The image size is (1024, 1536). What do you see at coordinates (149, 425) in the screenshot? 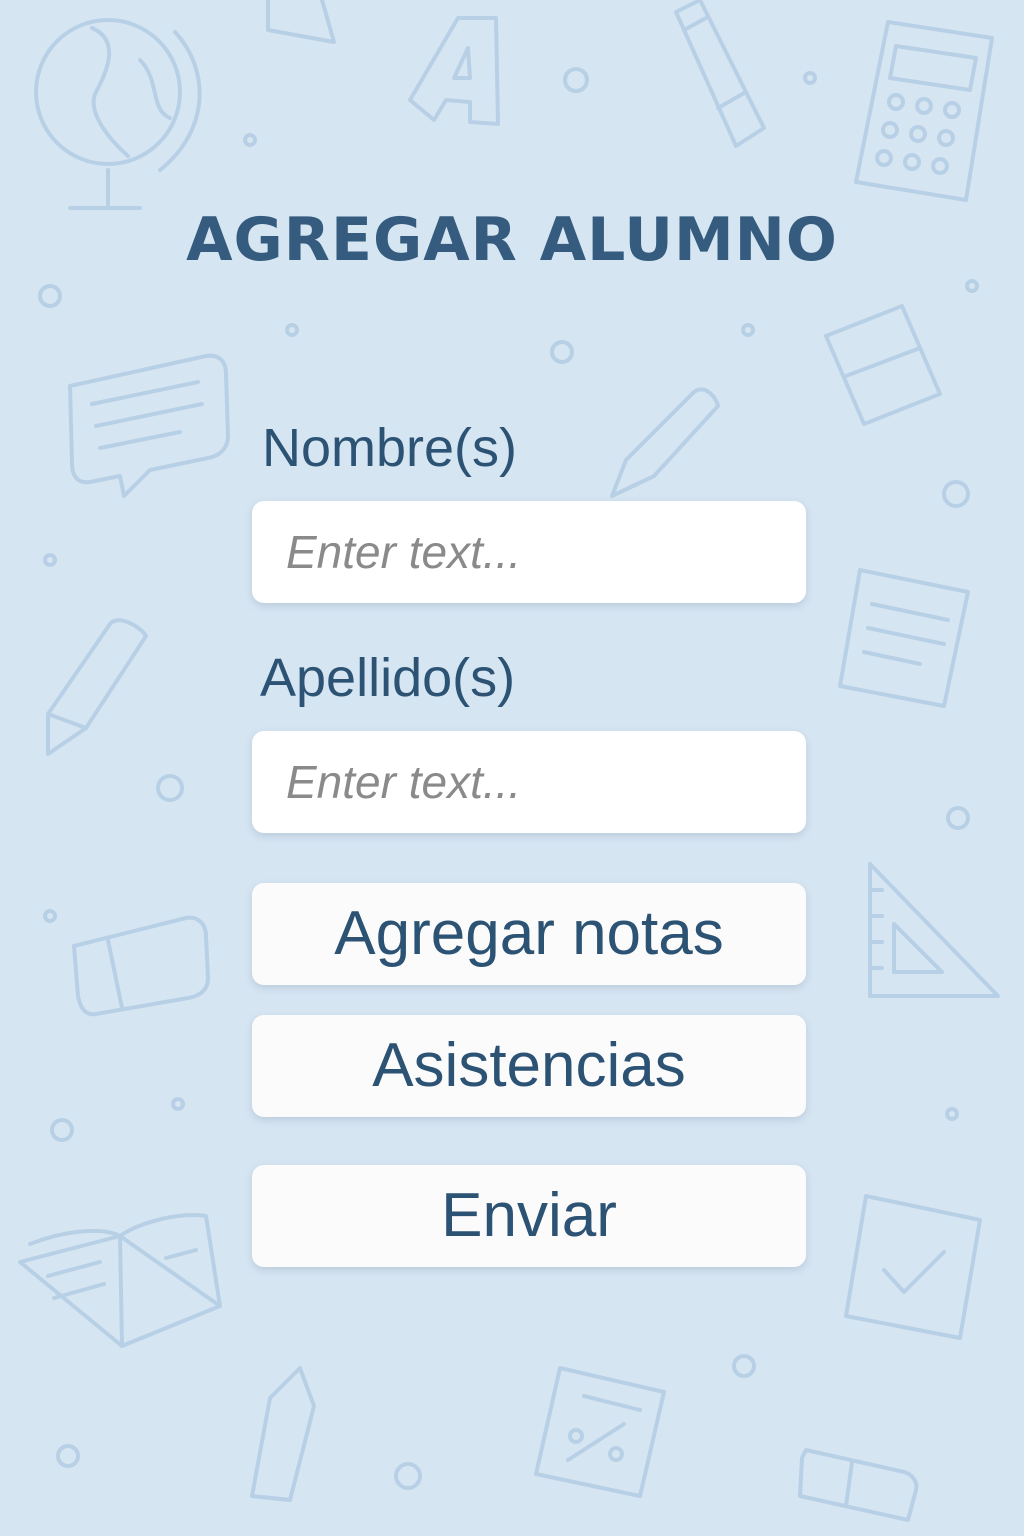
I see `chat-bubble-icon` at bounding box center [149, 425].